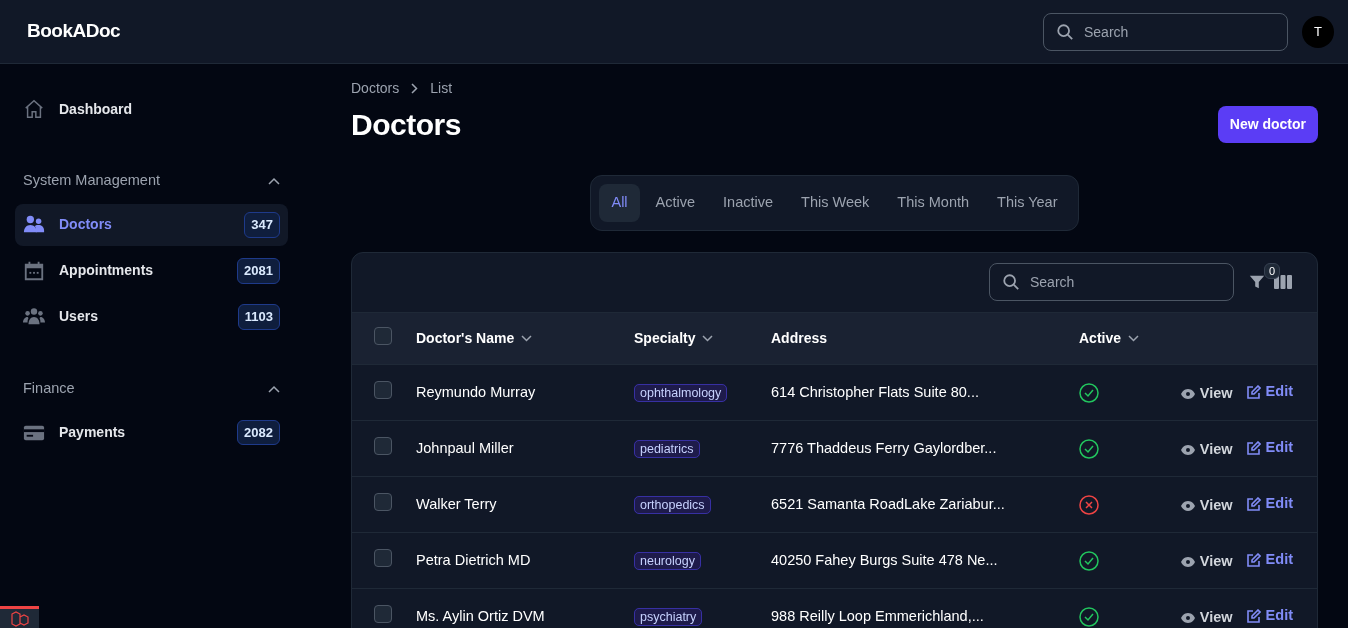  I want to click on table-cell: Ms. Aylin Ortiz DVM, so click(480, 615).